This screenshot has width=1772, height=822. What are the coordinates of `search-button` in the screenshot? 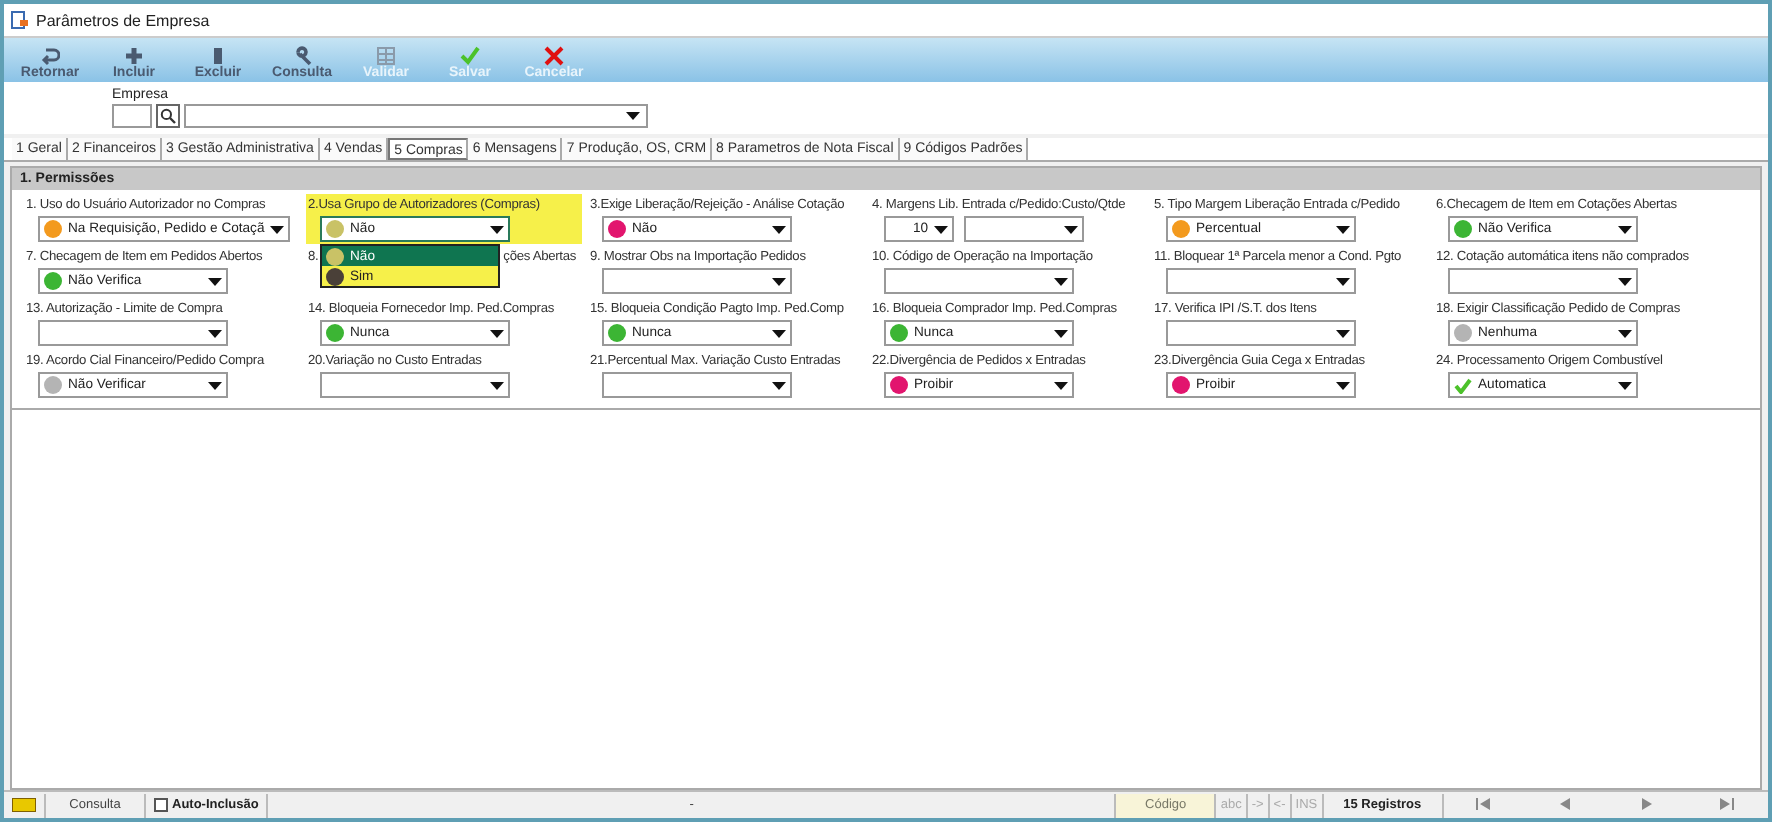 It's located at (168, 116).